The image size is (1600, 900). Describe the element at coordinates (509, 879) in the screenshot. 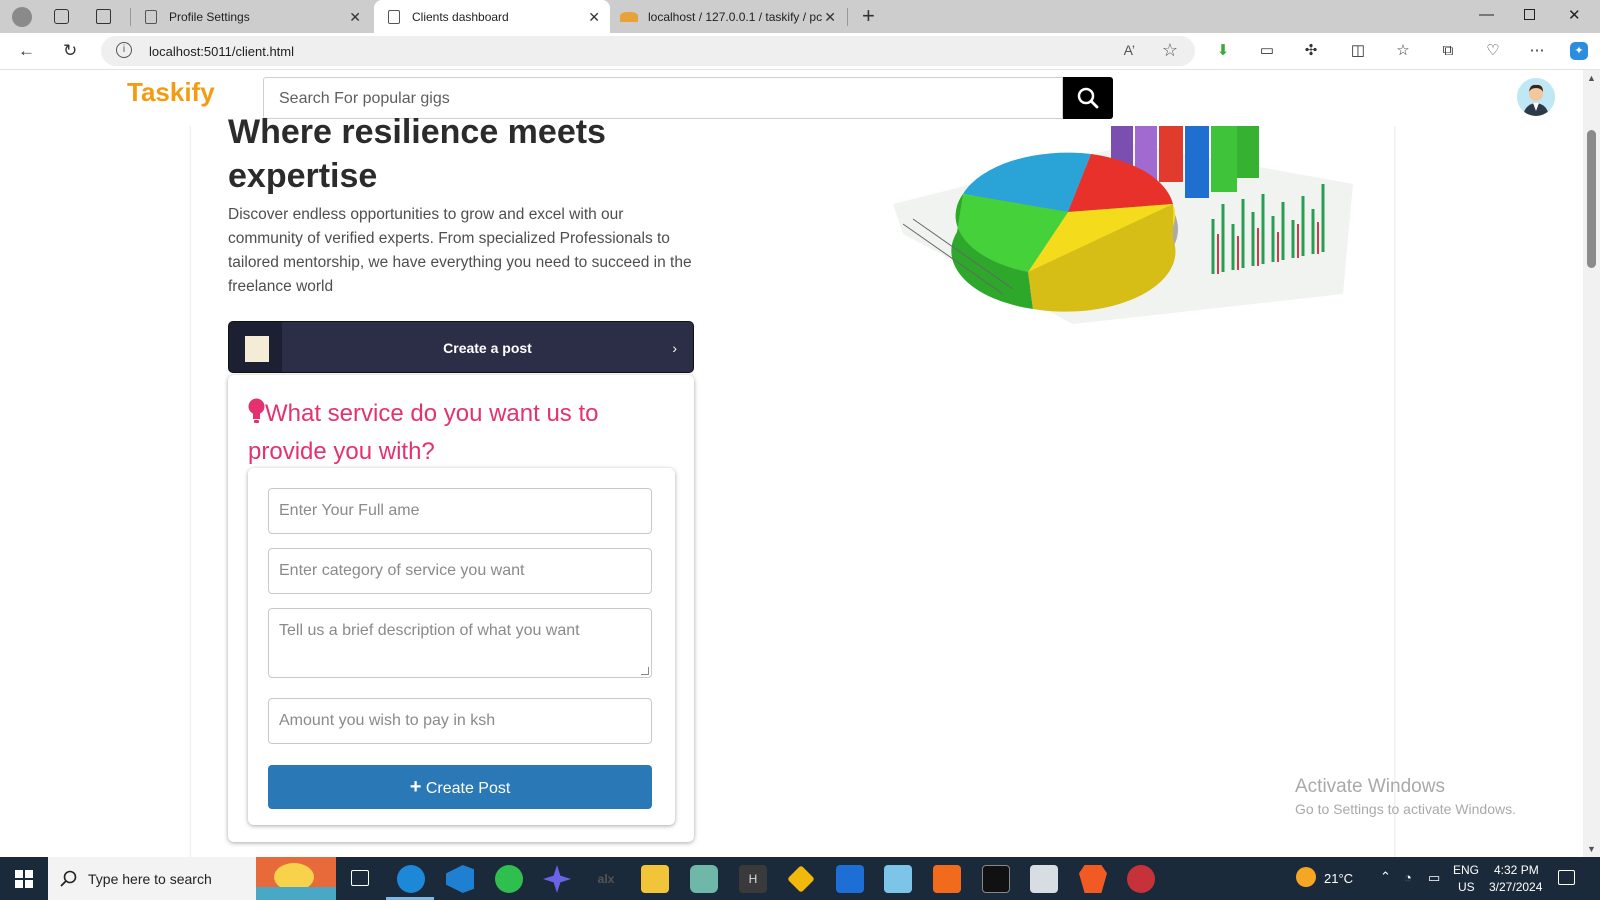

I see `whatsapp-icon` at that location.